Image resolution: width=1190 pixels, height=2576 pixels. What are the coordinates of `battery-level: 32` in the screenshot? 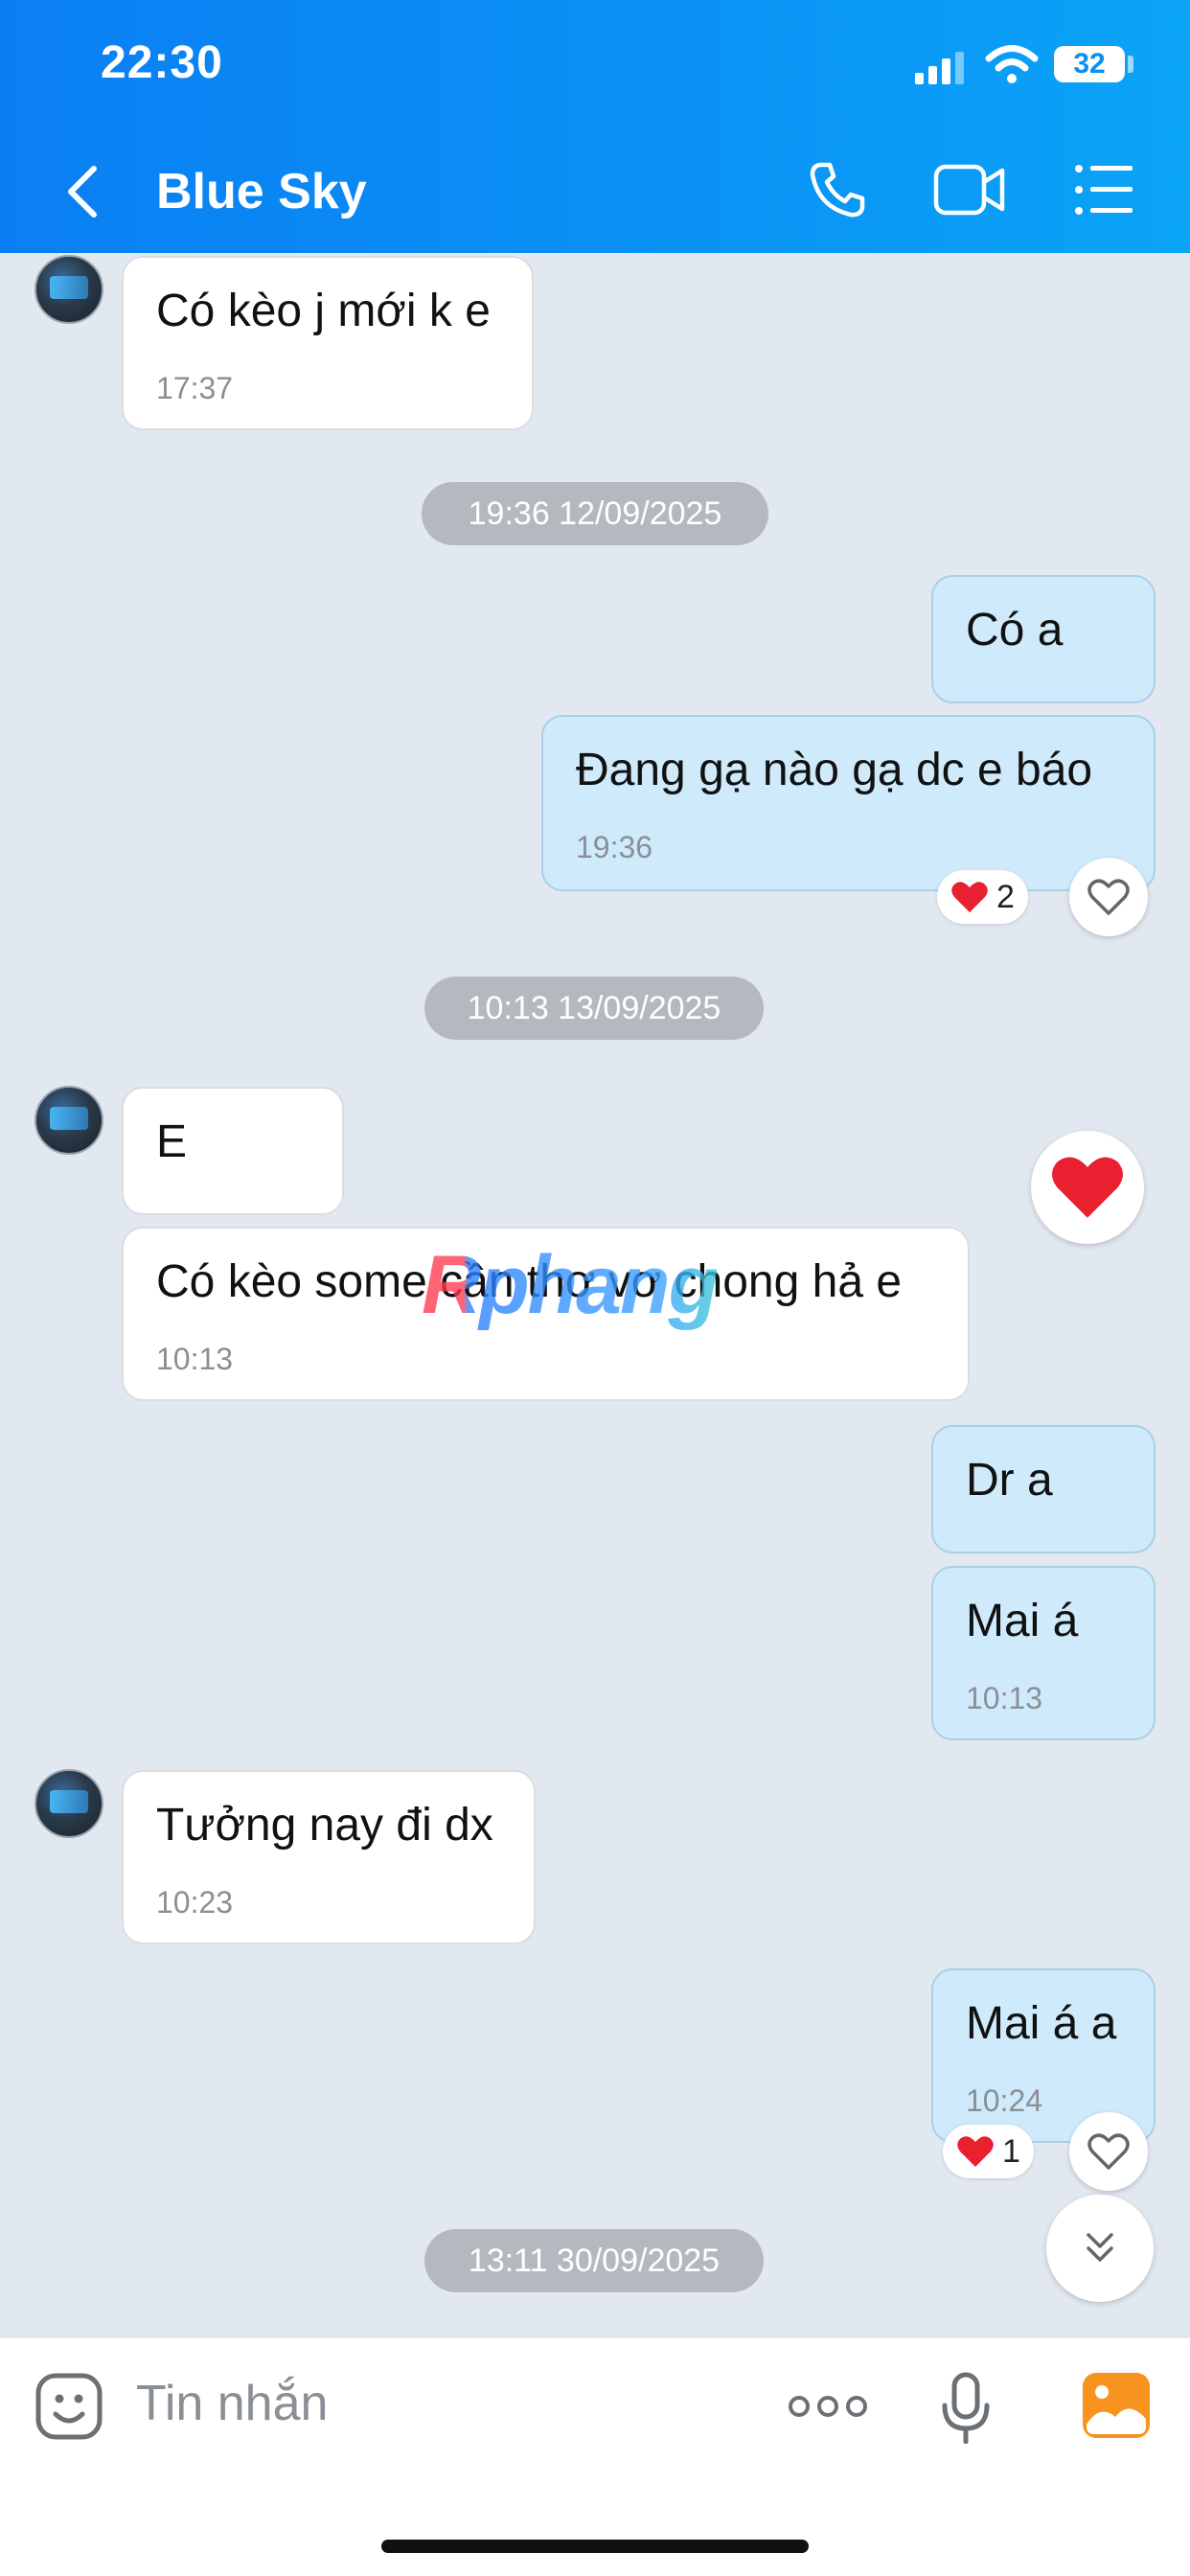 It's located at (1090, 64).